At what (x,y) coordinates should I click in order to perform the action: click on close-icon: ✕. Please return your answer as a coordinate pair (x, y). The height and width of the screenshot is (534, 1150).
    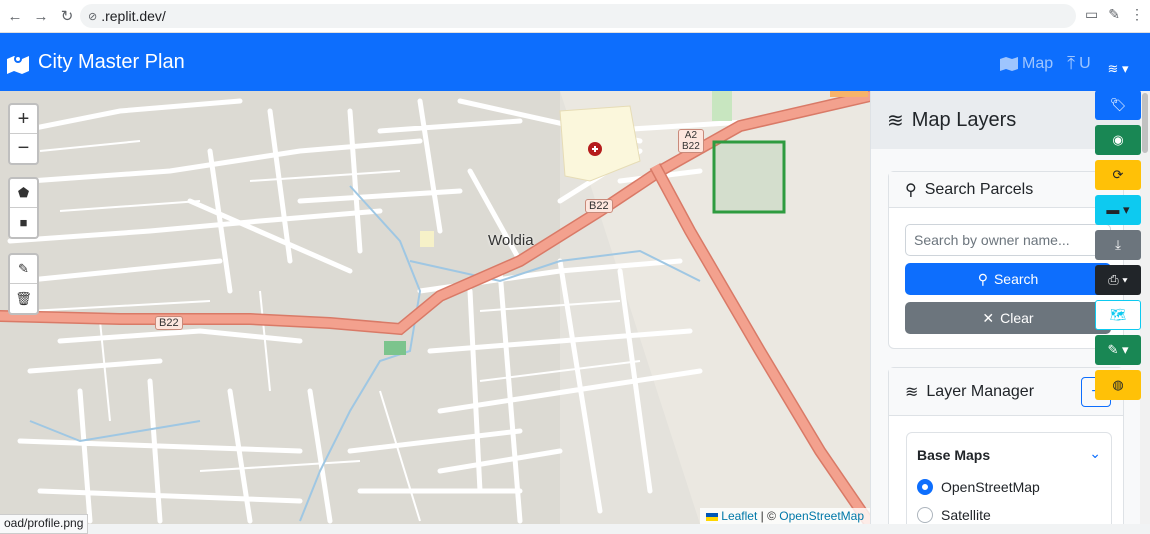
    Looking at the image, I should click on (988, 317).